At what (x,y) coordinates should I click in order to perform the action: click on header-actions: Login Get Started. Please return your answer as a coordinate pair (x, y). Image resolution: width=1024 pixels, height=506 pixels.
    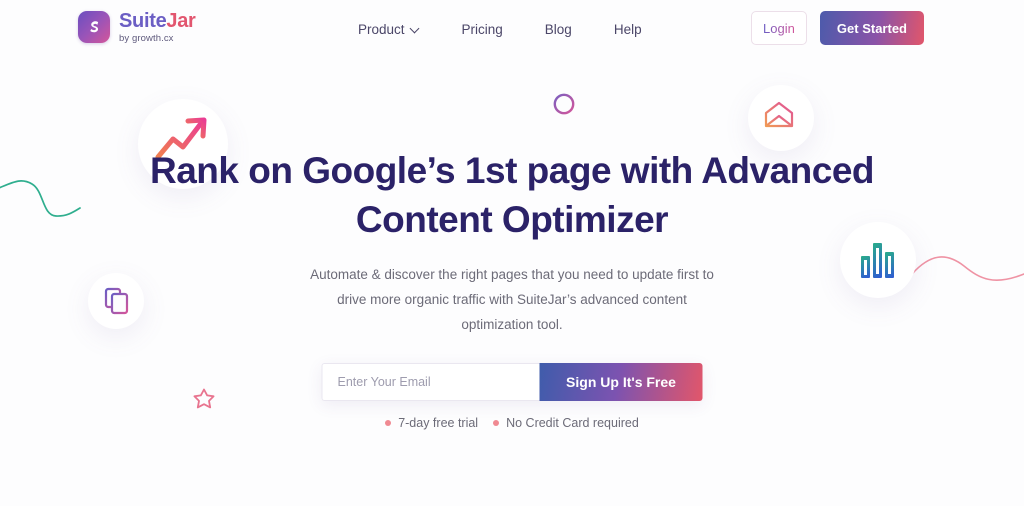
    Looking at the image, I should click on (837, 28).